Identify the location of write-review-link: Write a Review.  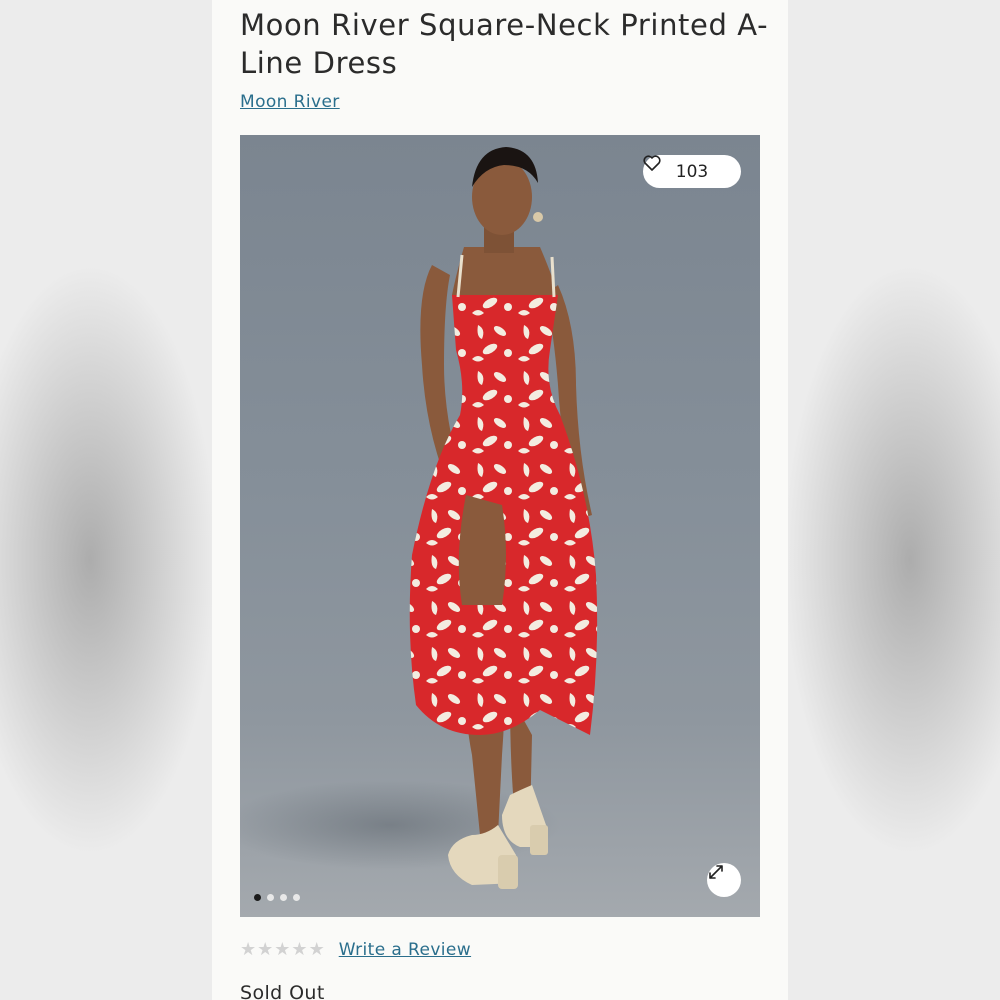
(405, 950).